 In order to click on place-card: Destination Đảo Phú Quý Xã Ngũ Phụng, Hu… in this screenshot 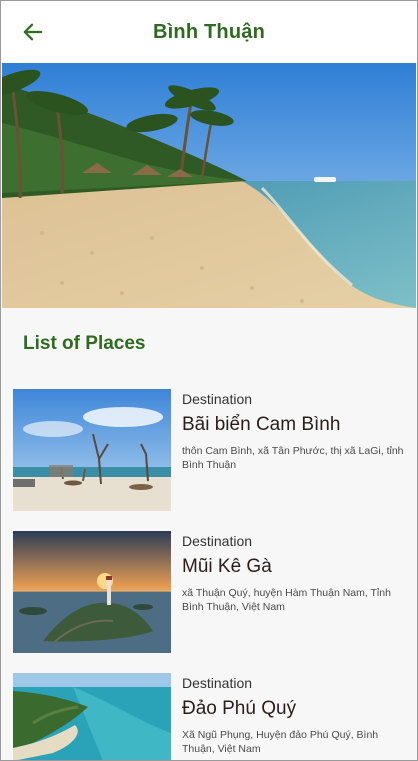, I will do `click(213, 716)`.